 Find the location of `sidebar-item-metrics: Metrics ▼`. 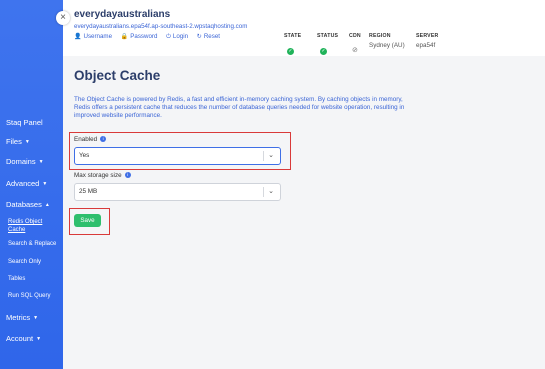

sidebar-item-metrics: Metrics ▼ is located at coordinates (22, 317).